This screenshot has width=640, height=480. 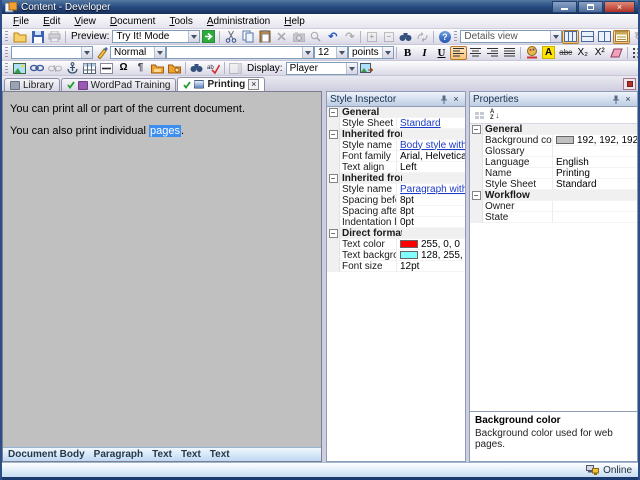 What do you see at coordinates (548, 53) in the screenshot?
I see `font-color-button: A` at bounding box center [548, 53].